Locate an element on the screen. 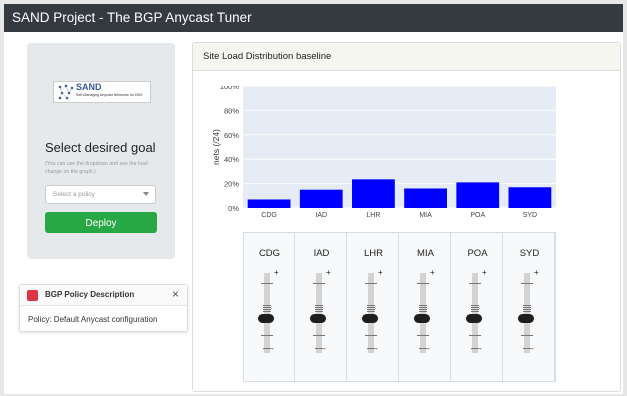  x-tick-label: SYD is located at coordinates (530, 215).